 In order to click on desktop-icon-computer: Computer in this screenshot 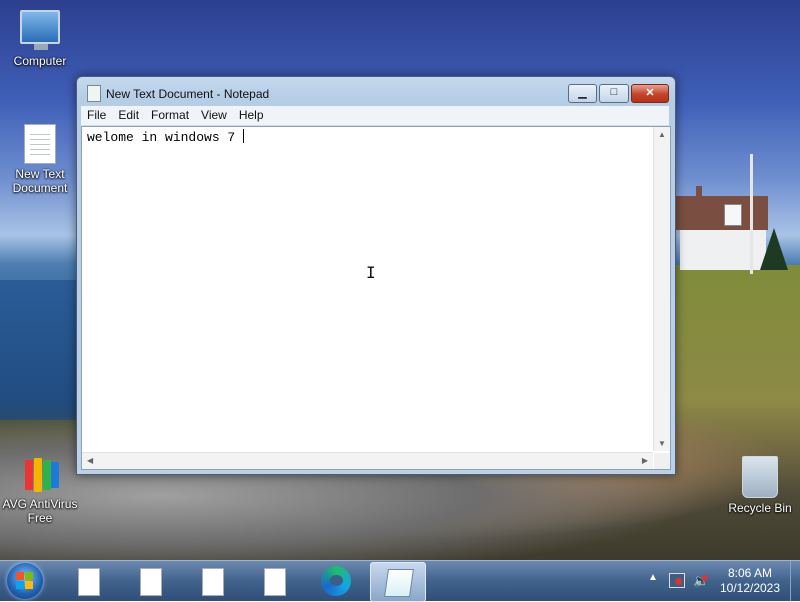, I will do `click(40, 39)`.